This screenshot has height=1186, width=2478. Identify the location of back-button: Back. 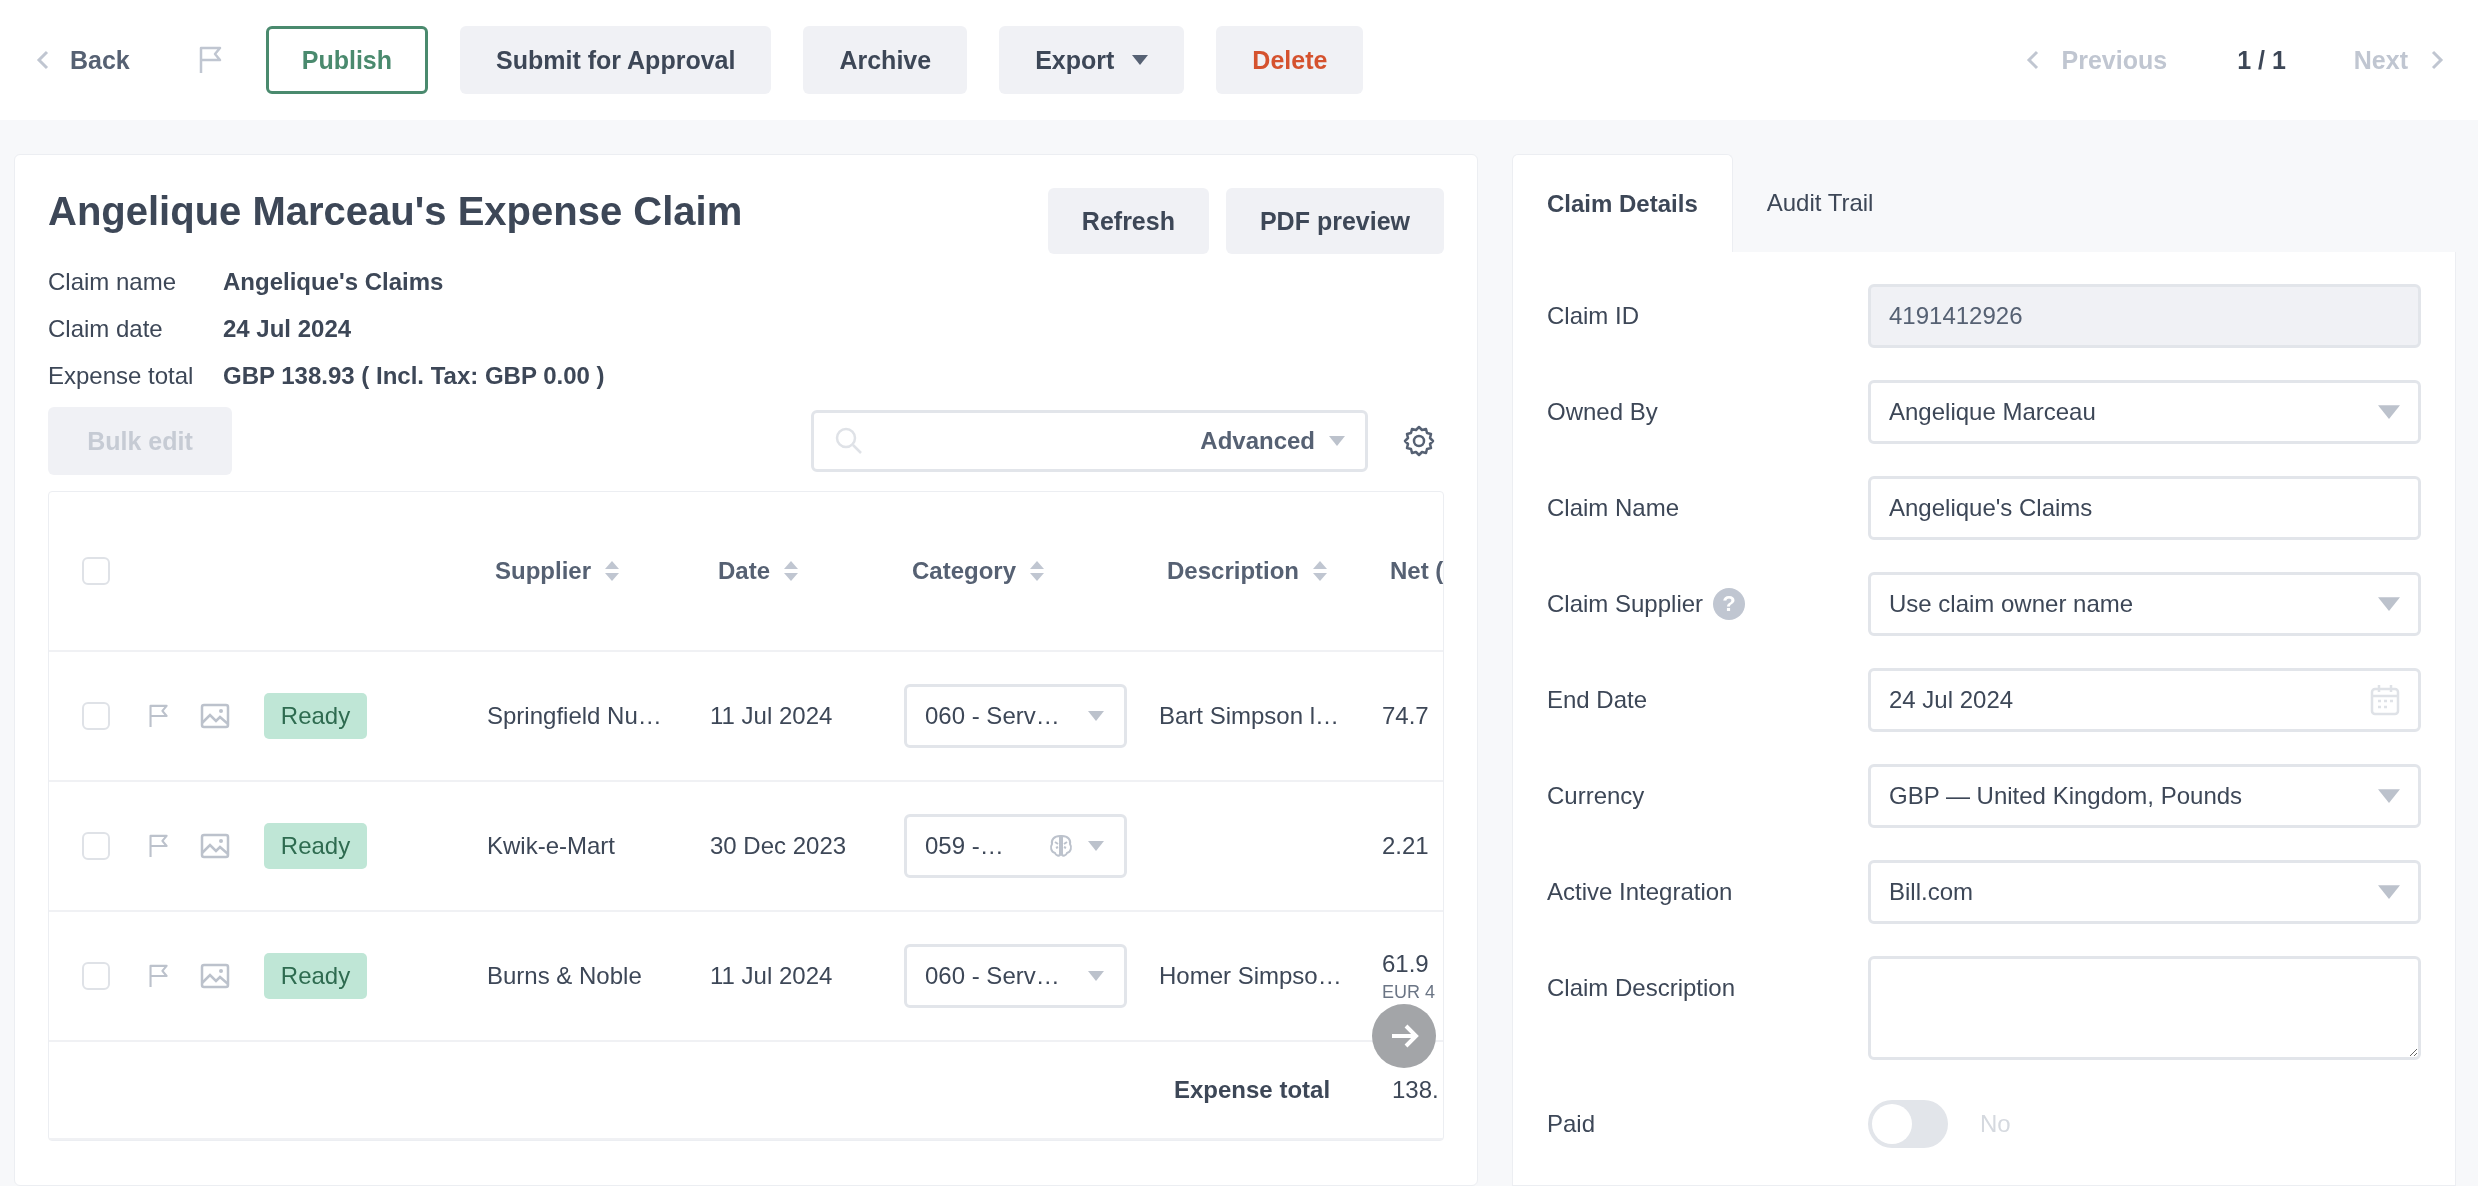
(83, 60).